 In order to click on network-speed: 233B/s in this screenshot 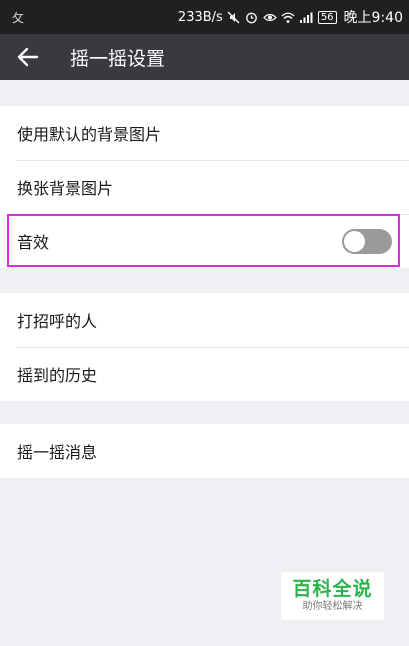, I will do `click(200, 17)`.